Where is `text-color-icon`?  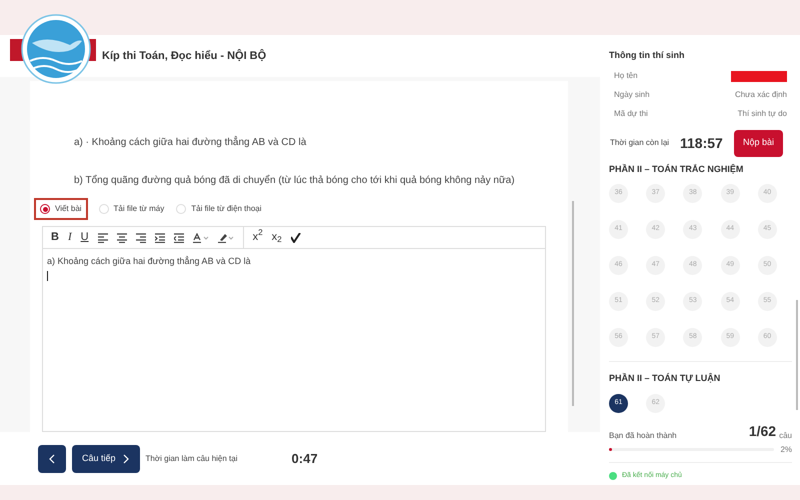 text-color-icon is located at coordinates (200, 237).